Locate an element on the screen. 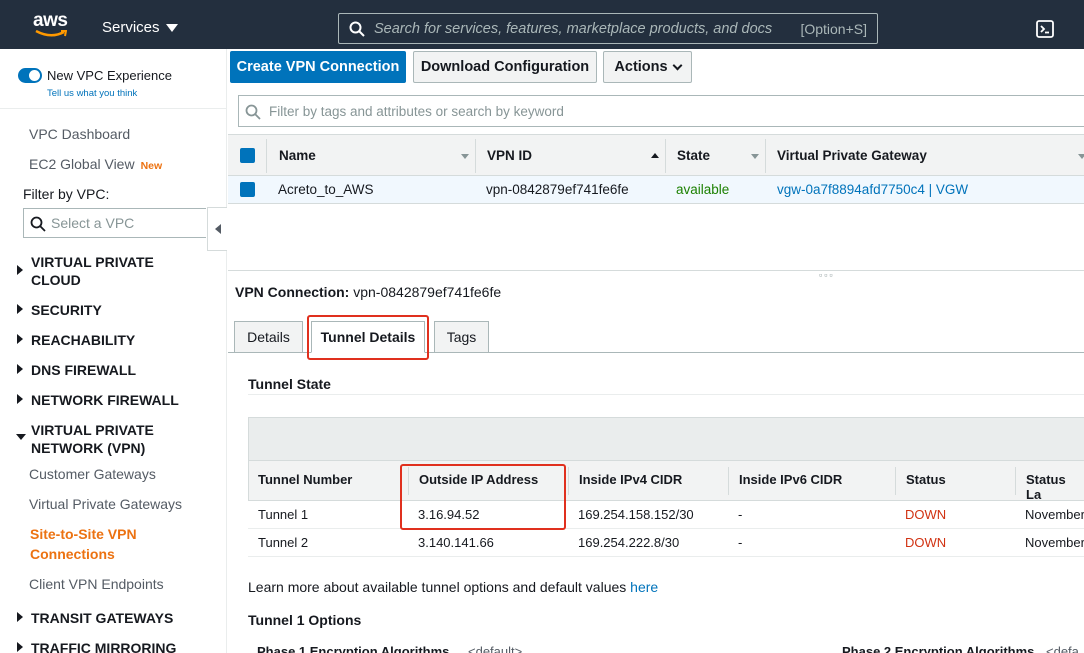 Image resolution: width=1084 pixels, height=653 pixels. actions-label: Actions is located at coordinates (641, 67).